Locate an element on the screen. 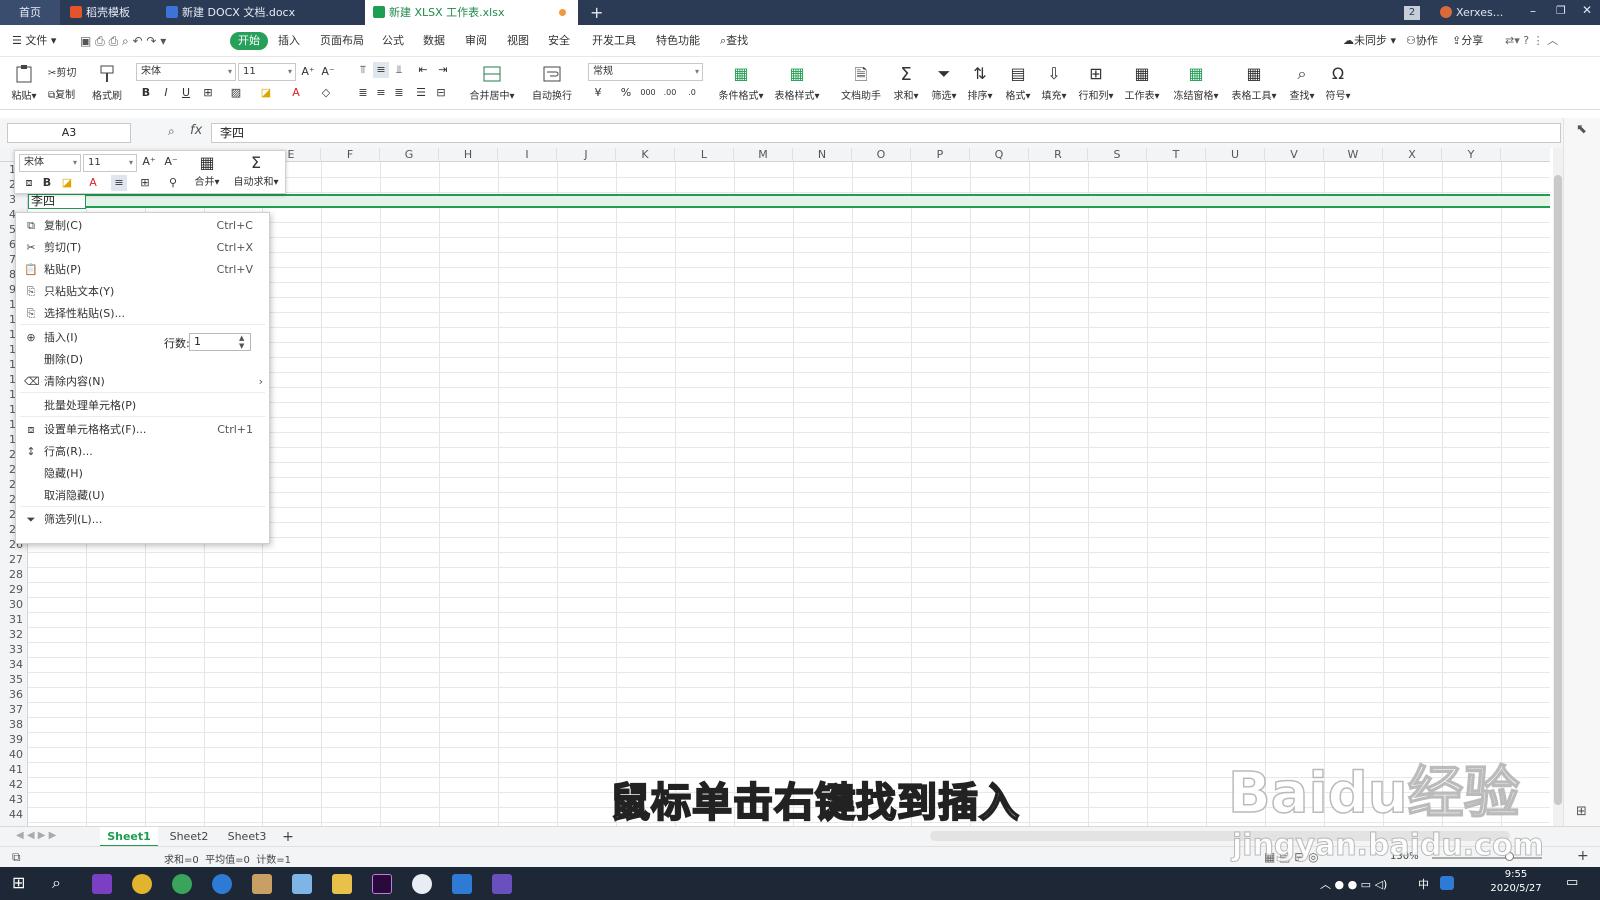 Image resolution: width=1600 pixels, height=900 pixels. search-command: ⌕查找 is located at coordinates (734, 41).